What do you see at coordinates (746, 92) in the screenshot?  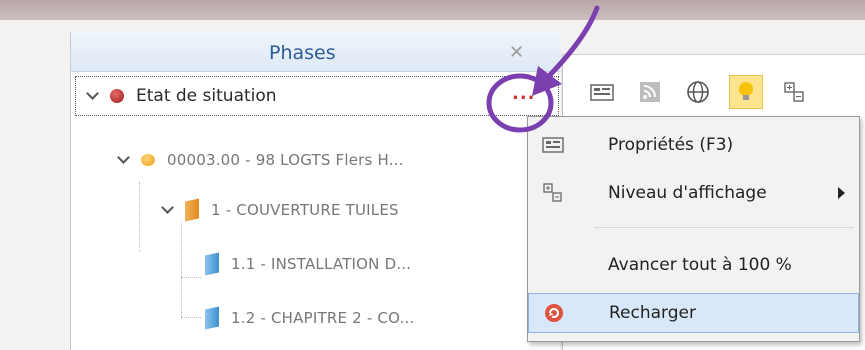 I see `lightbulb-icon` at bounding box center [746, 92].